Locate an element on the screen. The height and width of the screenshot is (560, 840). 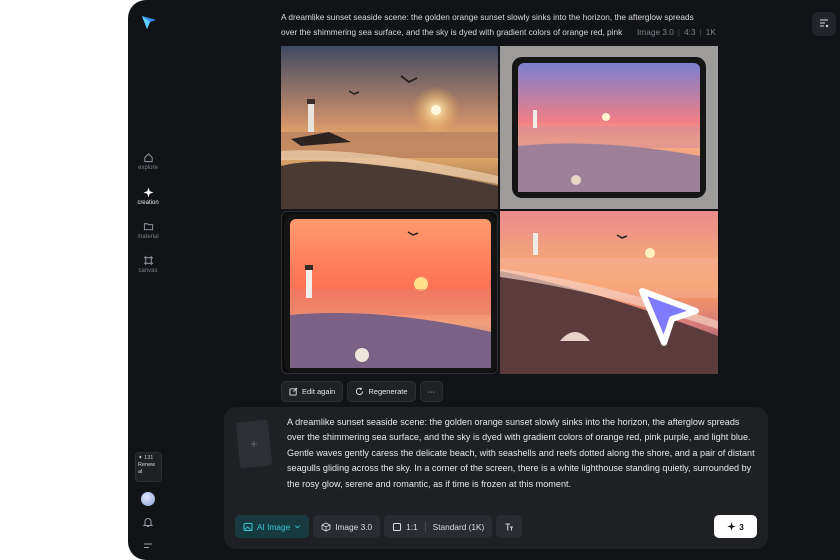
model-selector: Image 3.0 is located at coordinates (347, 526).